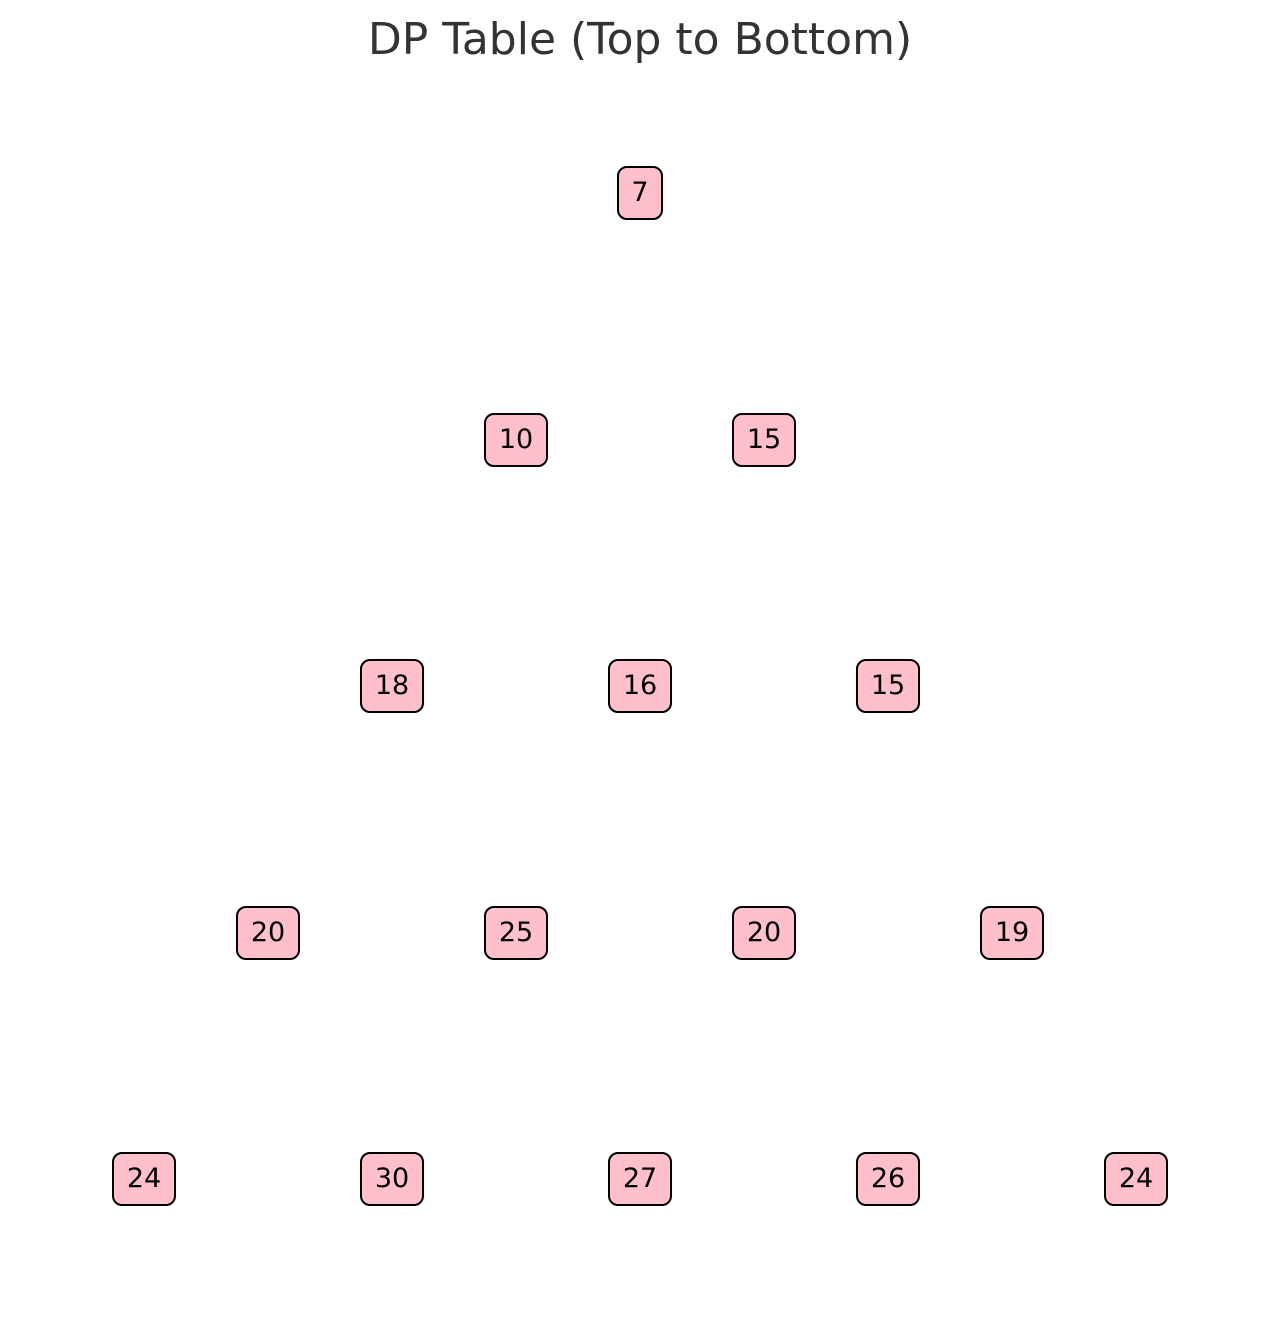  I want to click on dp-cell: 10, so click(516, 439).